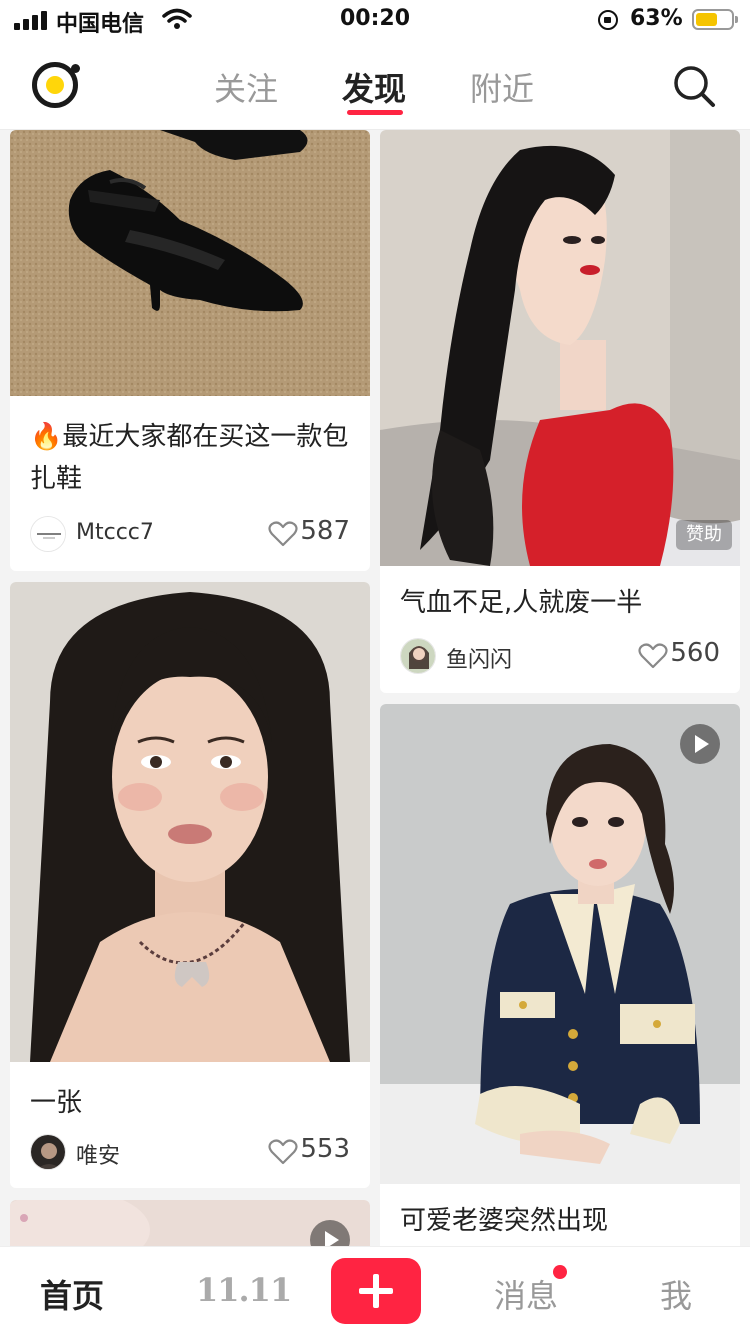 This screenshot has width=750, height=1334. I want to click on active-tab-indicator, so click(375, 112).